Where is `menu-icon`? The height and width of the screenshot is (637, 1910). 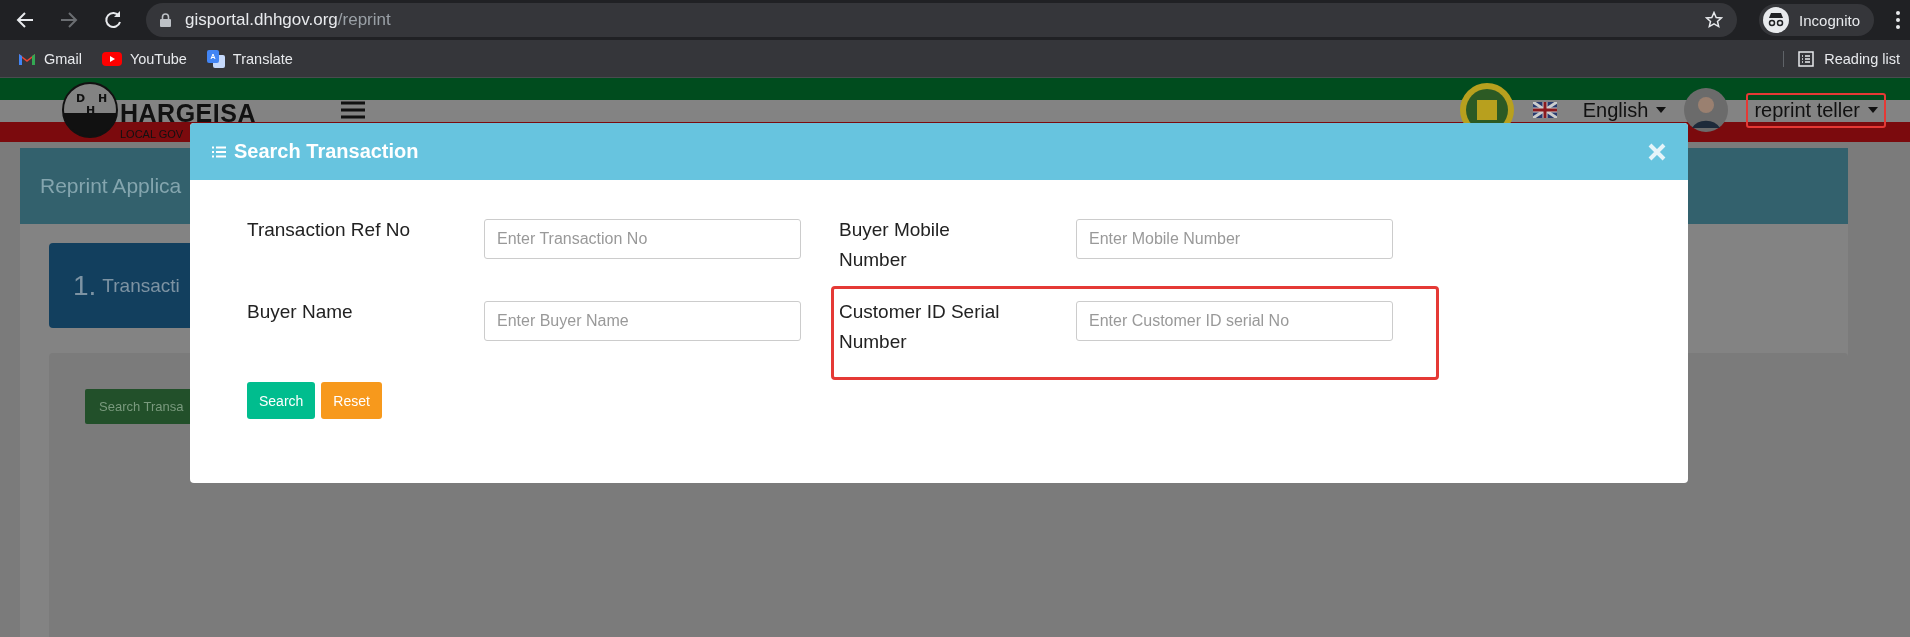
menu-icon is located at coordinates (1898, 20).